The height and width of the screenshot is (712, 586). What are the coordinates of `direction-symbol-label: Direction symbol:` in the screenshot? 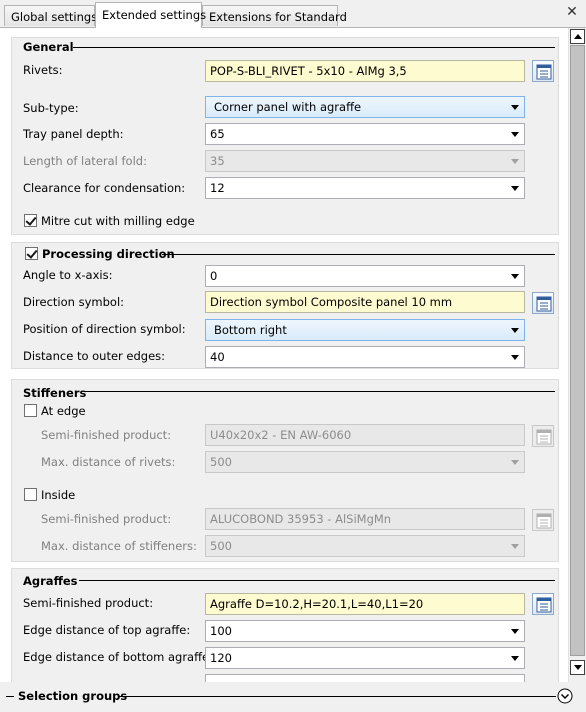 It's located at (74, 302).